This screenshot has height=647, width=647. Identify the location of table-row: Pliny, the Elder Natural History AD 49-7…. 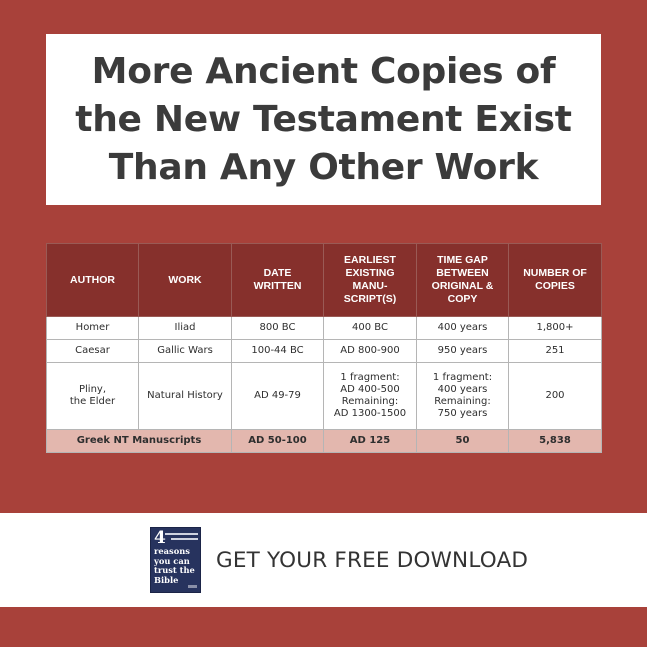
(324, 396).